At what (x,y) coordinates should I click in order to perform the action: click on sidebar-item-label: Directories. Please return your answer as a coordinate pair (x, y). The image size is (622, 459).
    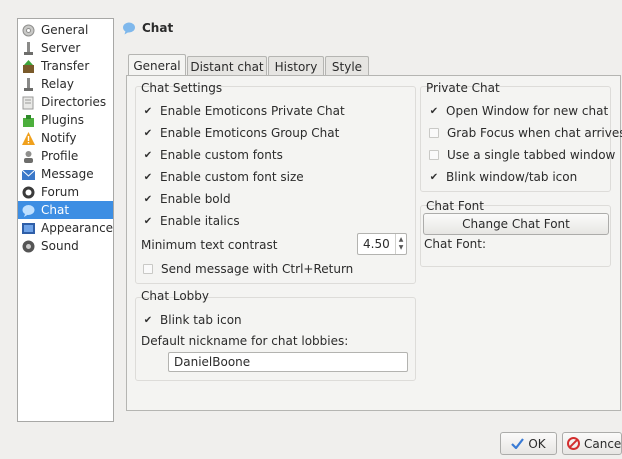
    Looking at the image, I should click on (74, 102).